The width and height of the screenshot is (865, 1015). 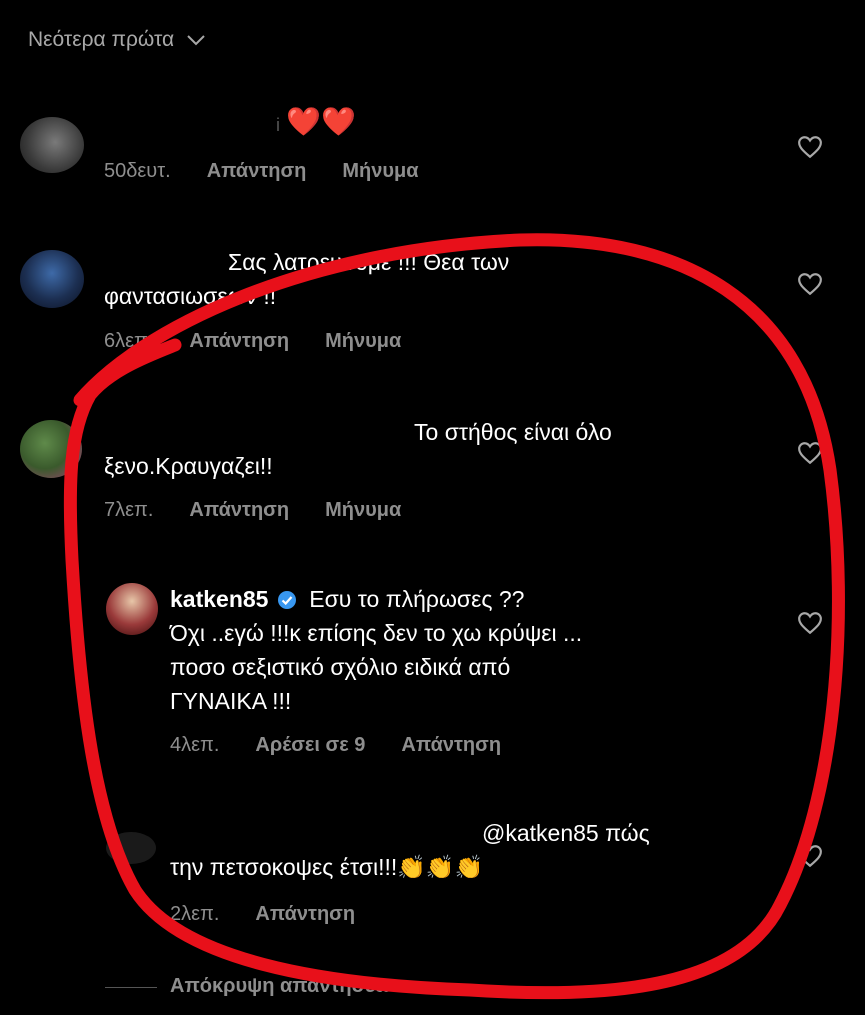 I want to click on divider, so click(x=131, y=987).